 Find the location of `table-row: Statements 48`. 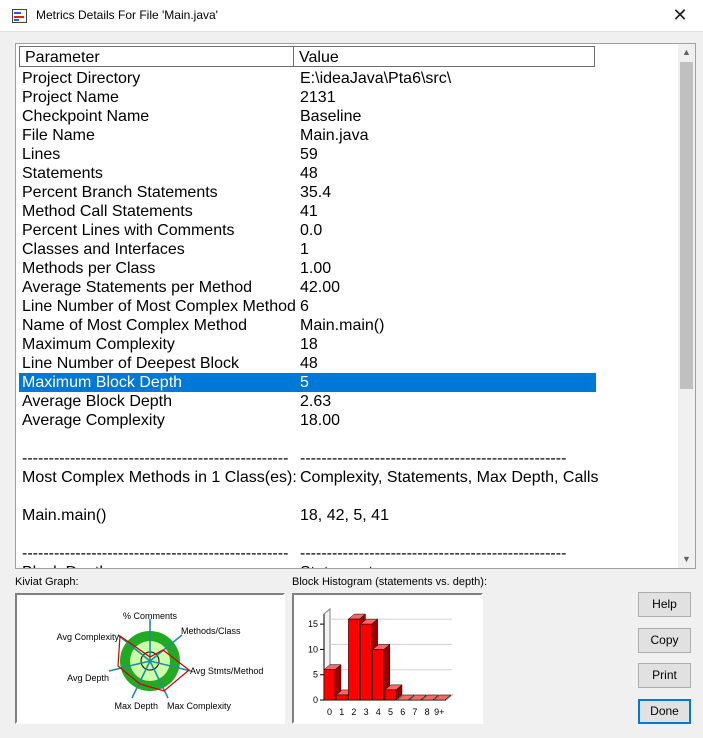

table-row: Statements 48 is located at coordinates (307, 173).